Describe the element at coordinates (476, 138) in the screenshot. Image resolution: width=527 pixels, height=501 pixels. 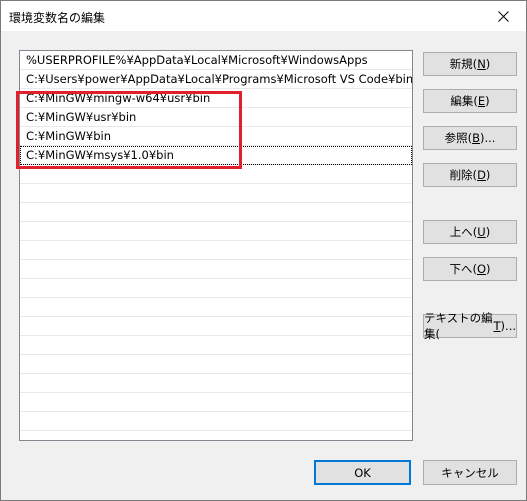
I see `browse-button-key: B` at that location.